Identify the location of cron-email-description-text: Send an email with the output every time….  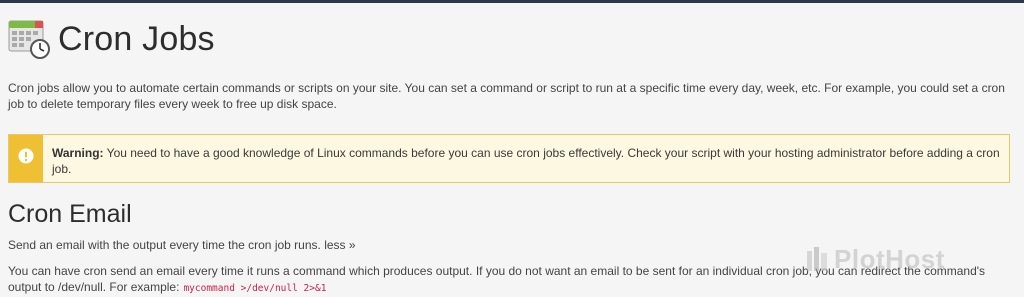
(164, 245).